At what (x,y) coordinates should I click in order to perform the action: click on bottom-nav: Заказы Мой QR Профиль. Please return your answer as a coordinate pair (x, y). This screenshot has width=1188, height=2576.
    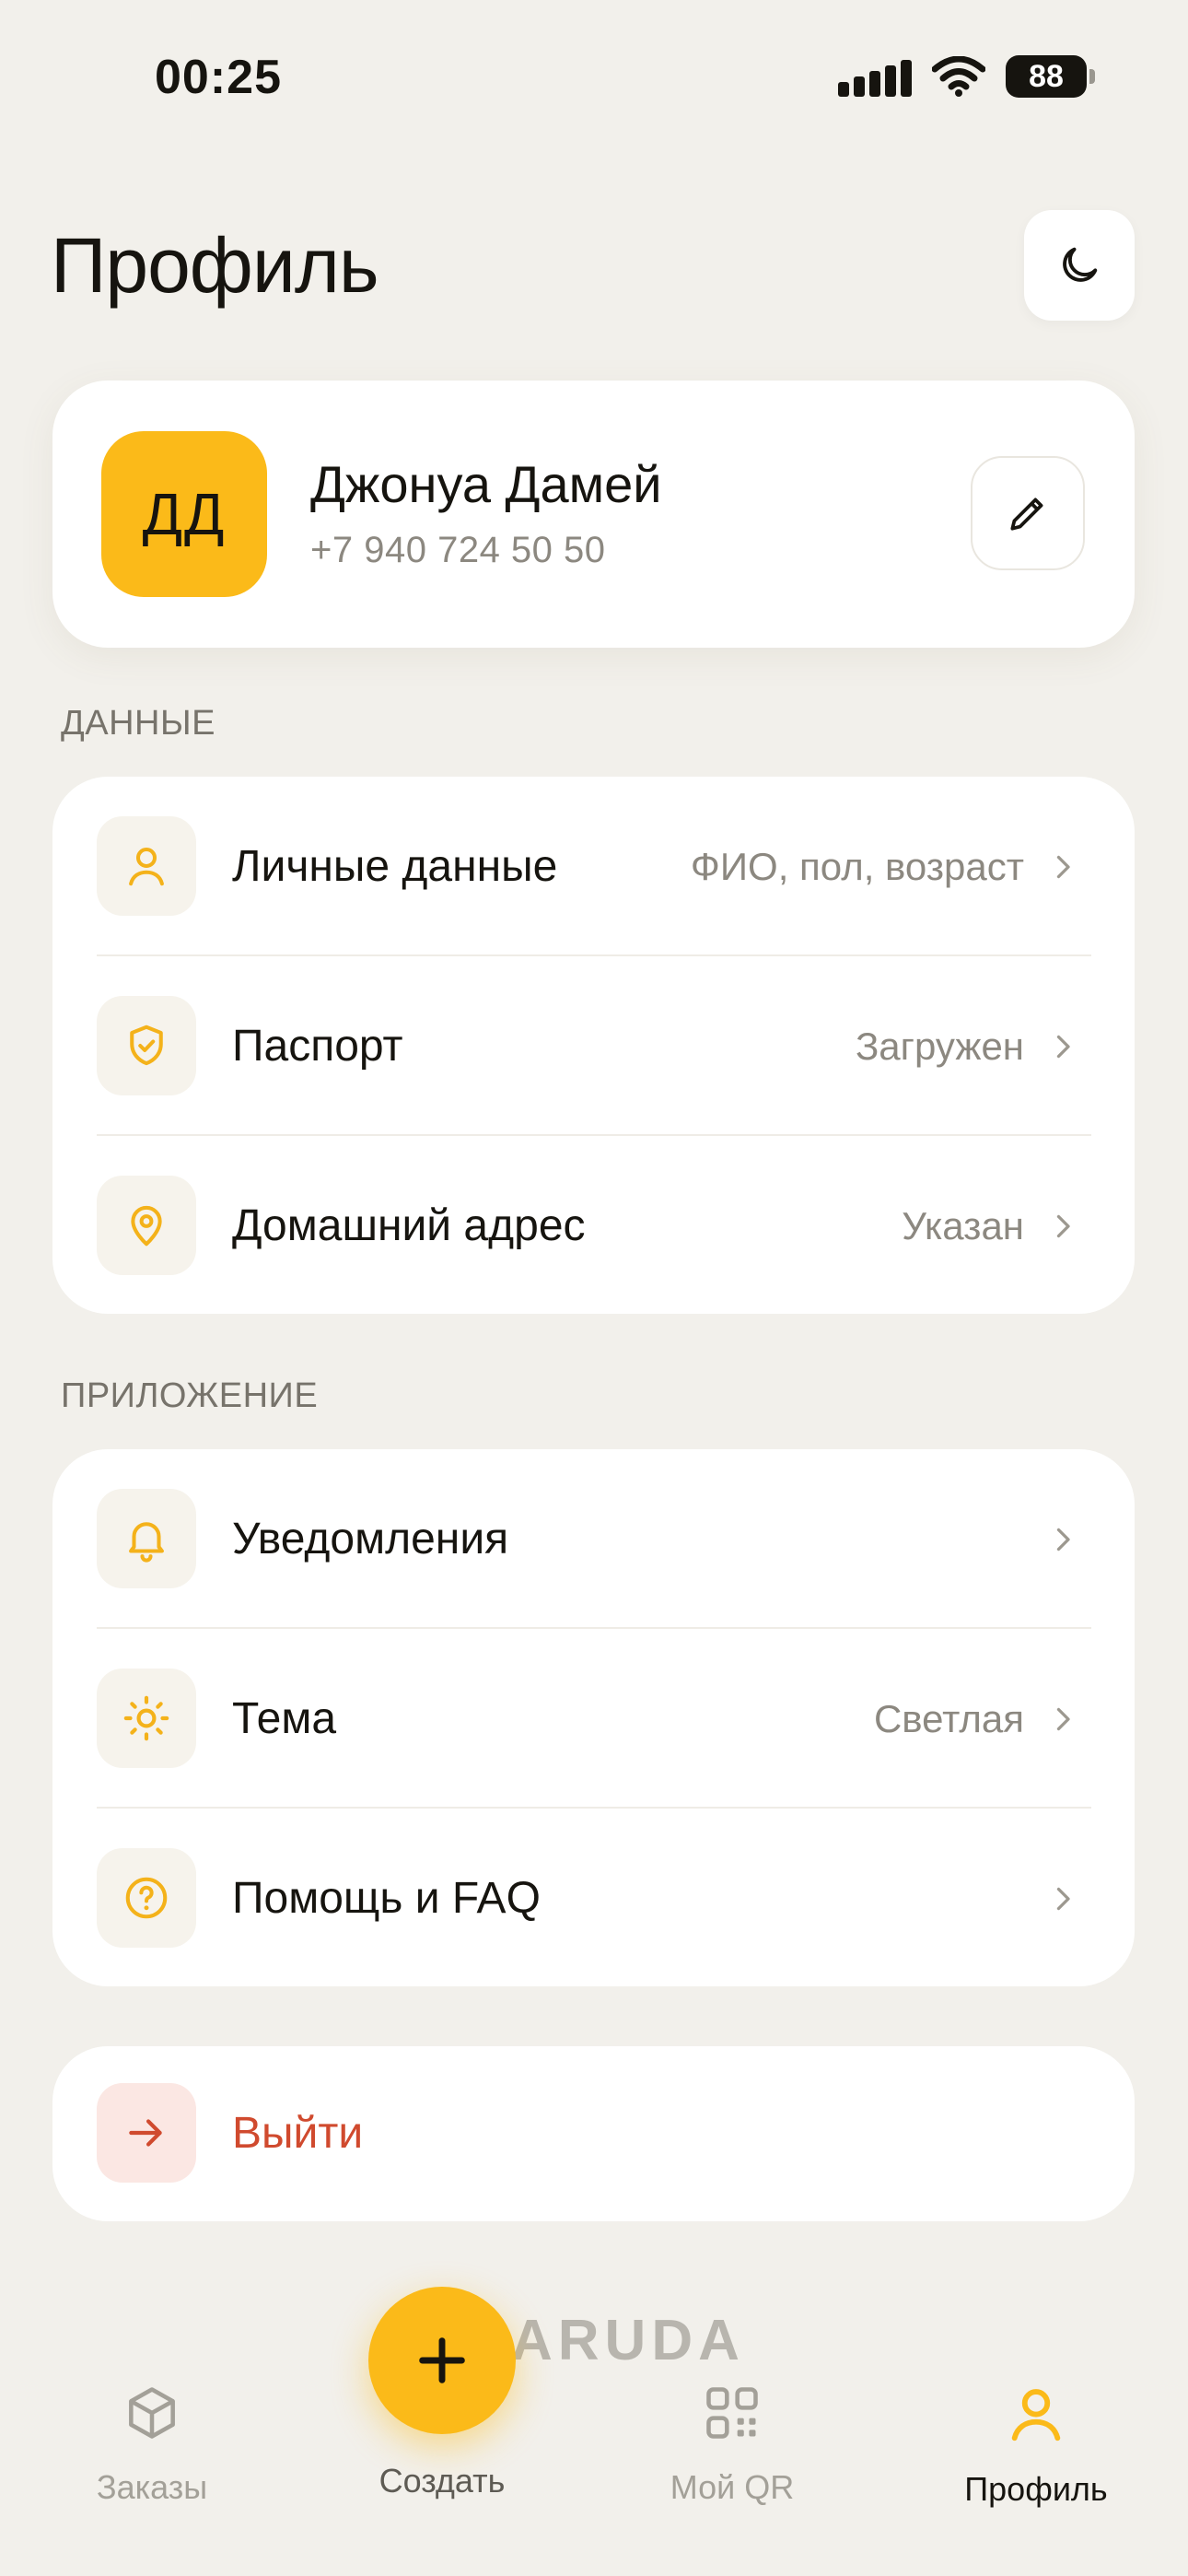
    Looking at the image, I should click on (594, 2458).